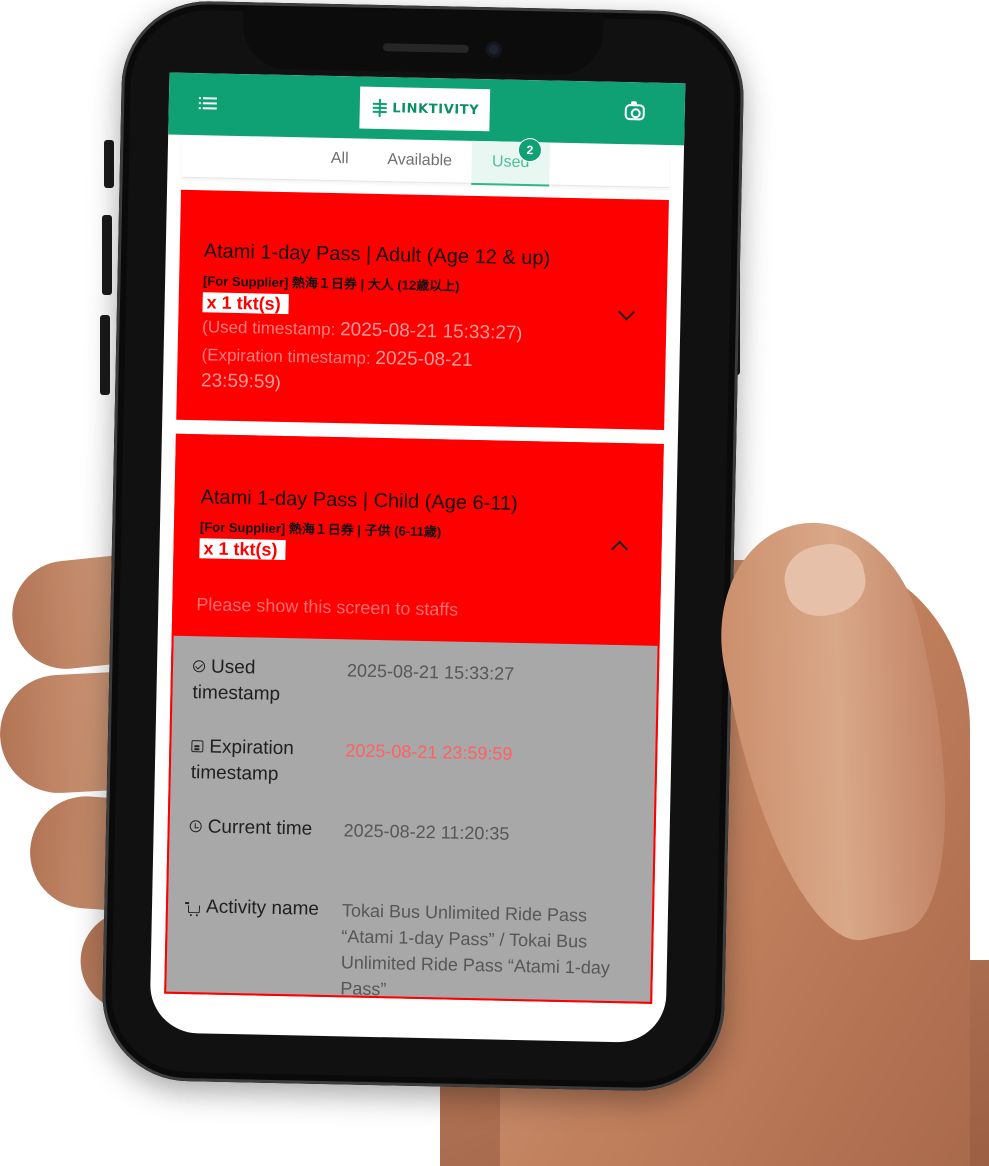 The width and height of the screenshot is (989, 1166). What do you see at coordinates (436, 109) in the screenshot?
I see `brand-name: LINKTIVITY` at bounding box center [436, 109].